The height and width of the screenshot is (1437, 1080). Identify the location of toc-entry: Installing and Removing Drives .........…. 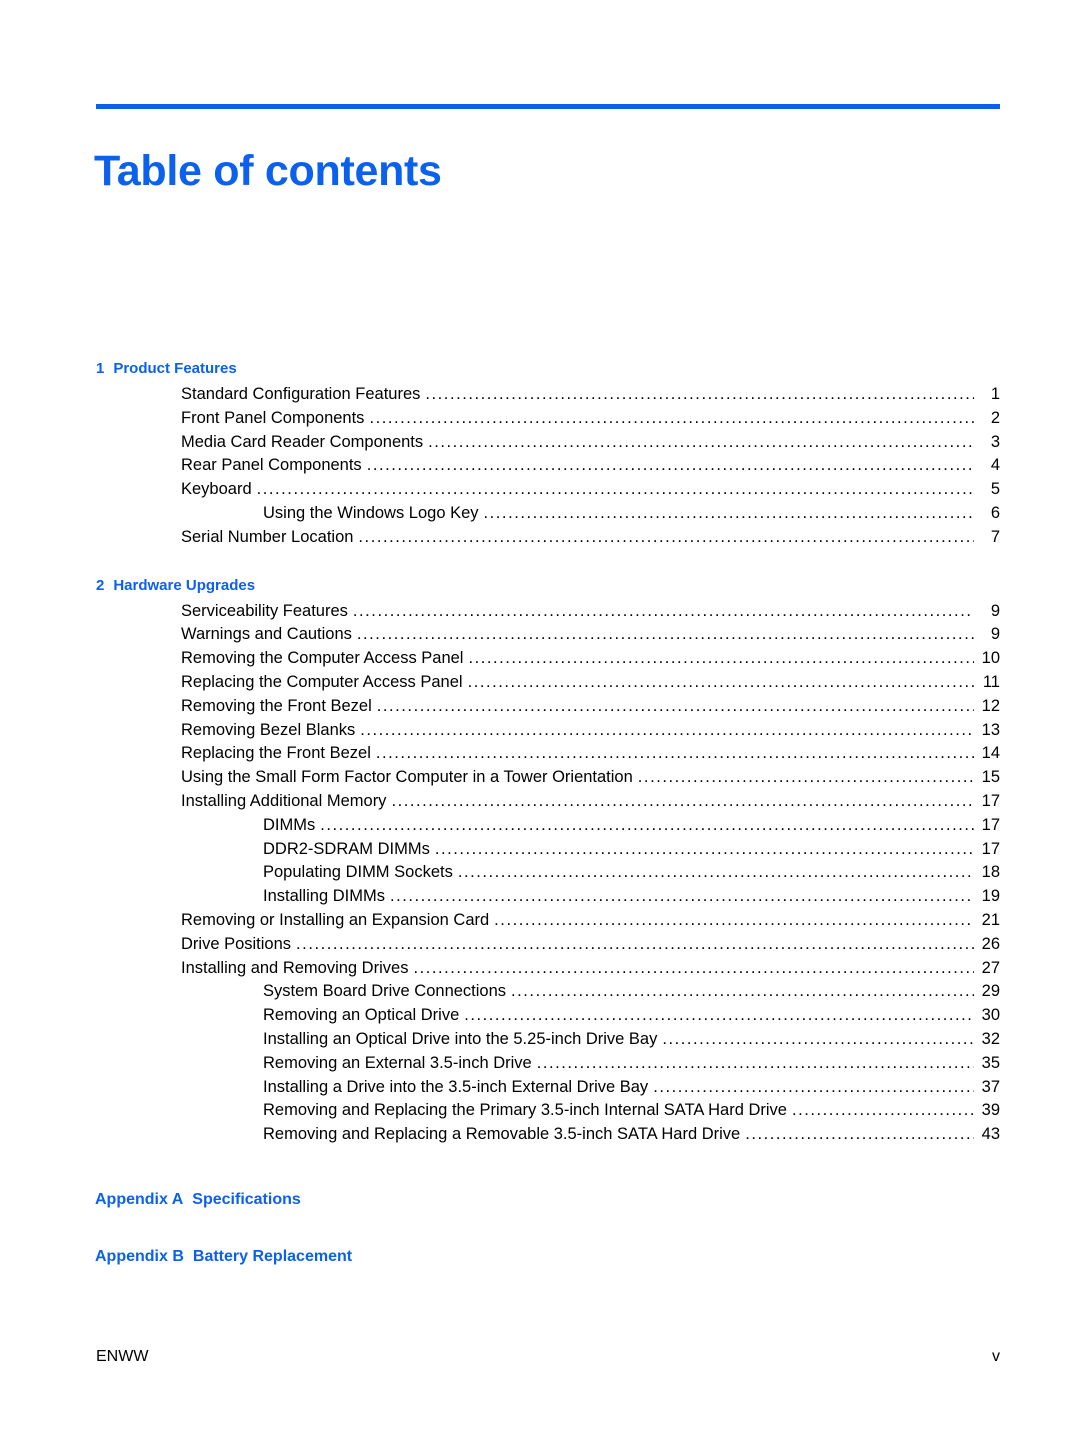
(540, 969).